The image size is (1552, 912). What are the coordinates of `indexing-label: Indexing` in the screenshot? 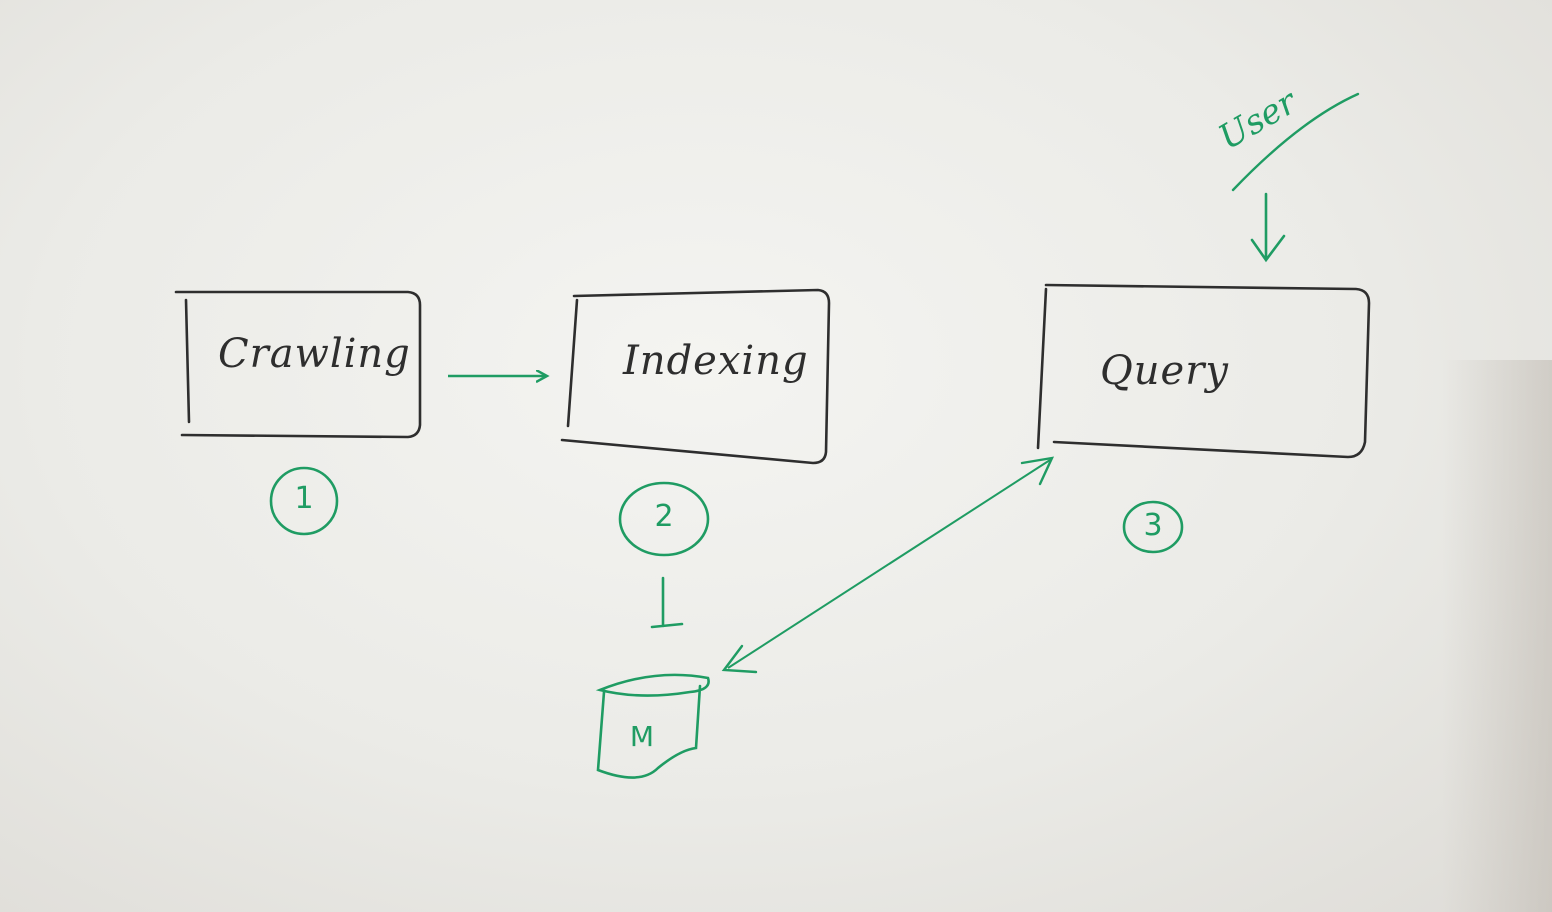 It's located at (716, 361).